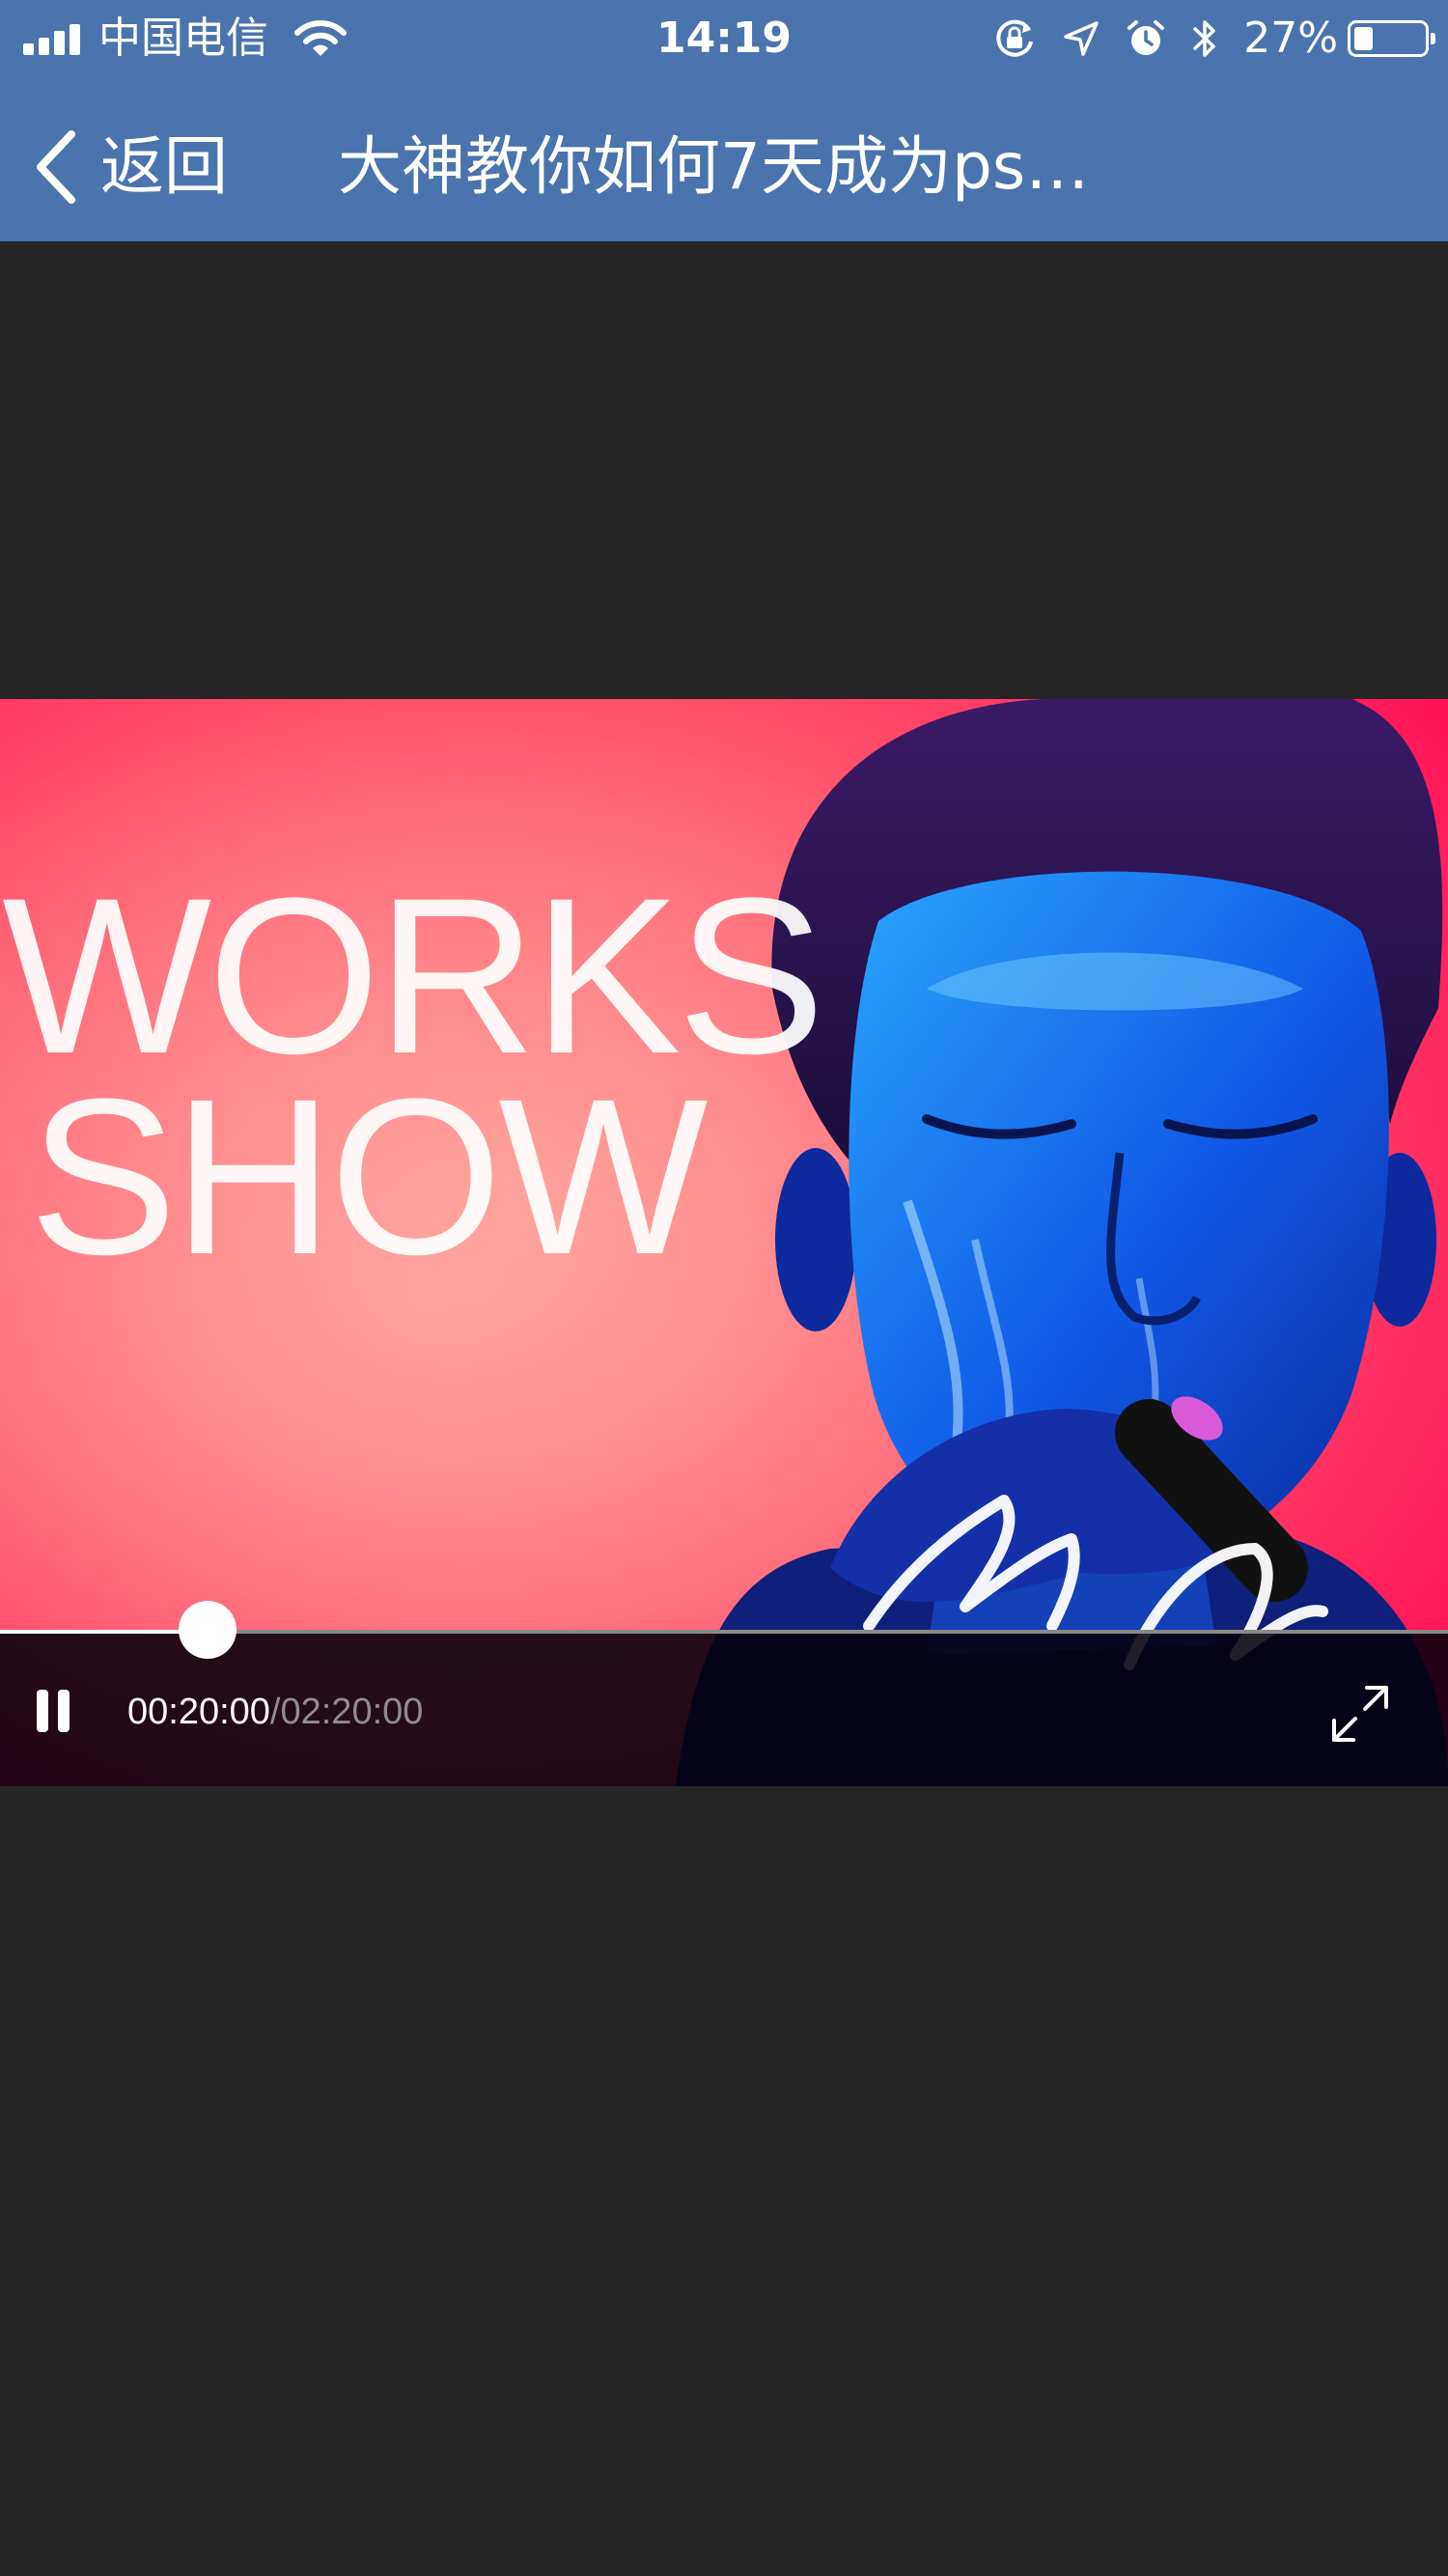  Describe the element at coordinates (42, 1711) in the screenshot. I see `pause-icon` at that location.